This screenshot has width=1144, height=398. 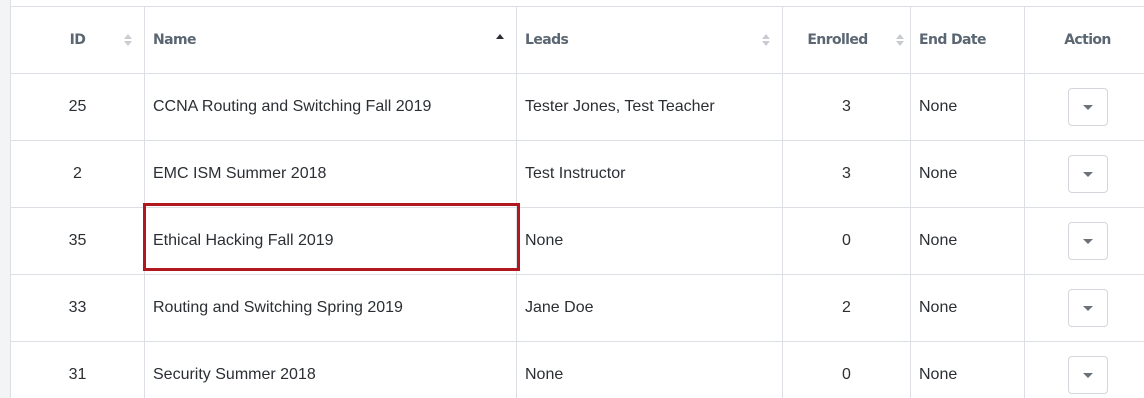 I want to click on cell-name: Security Summer 2018, so click(x=330, y=369).